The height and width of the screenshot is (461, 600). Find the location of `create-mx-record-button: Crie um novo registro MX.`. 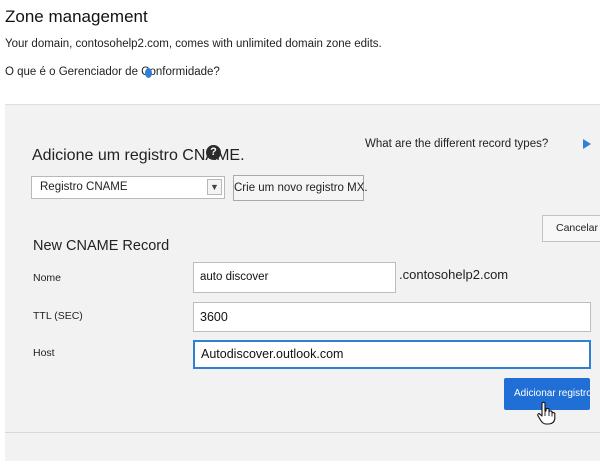

create-mx-record-button: Crie um novo registro MX. is located at coordinates (300, 188).